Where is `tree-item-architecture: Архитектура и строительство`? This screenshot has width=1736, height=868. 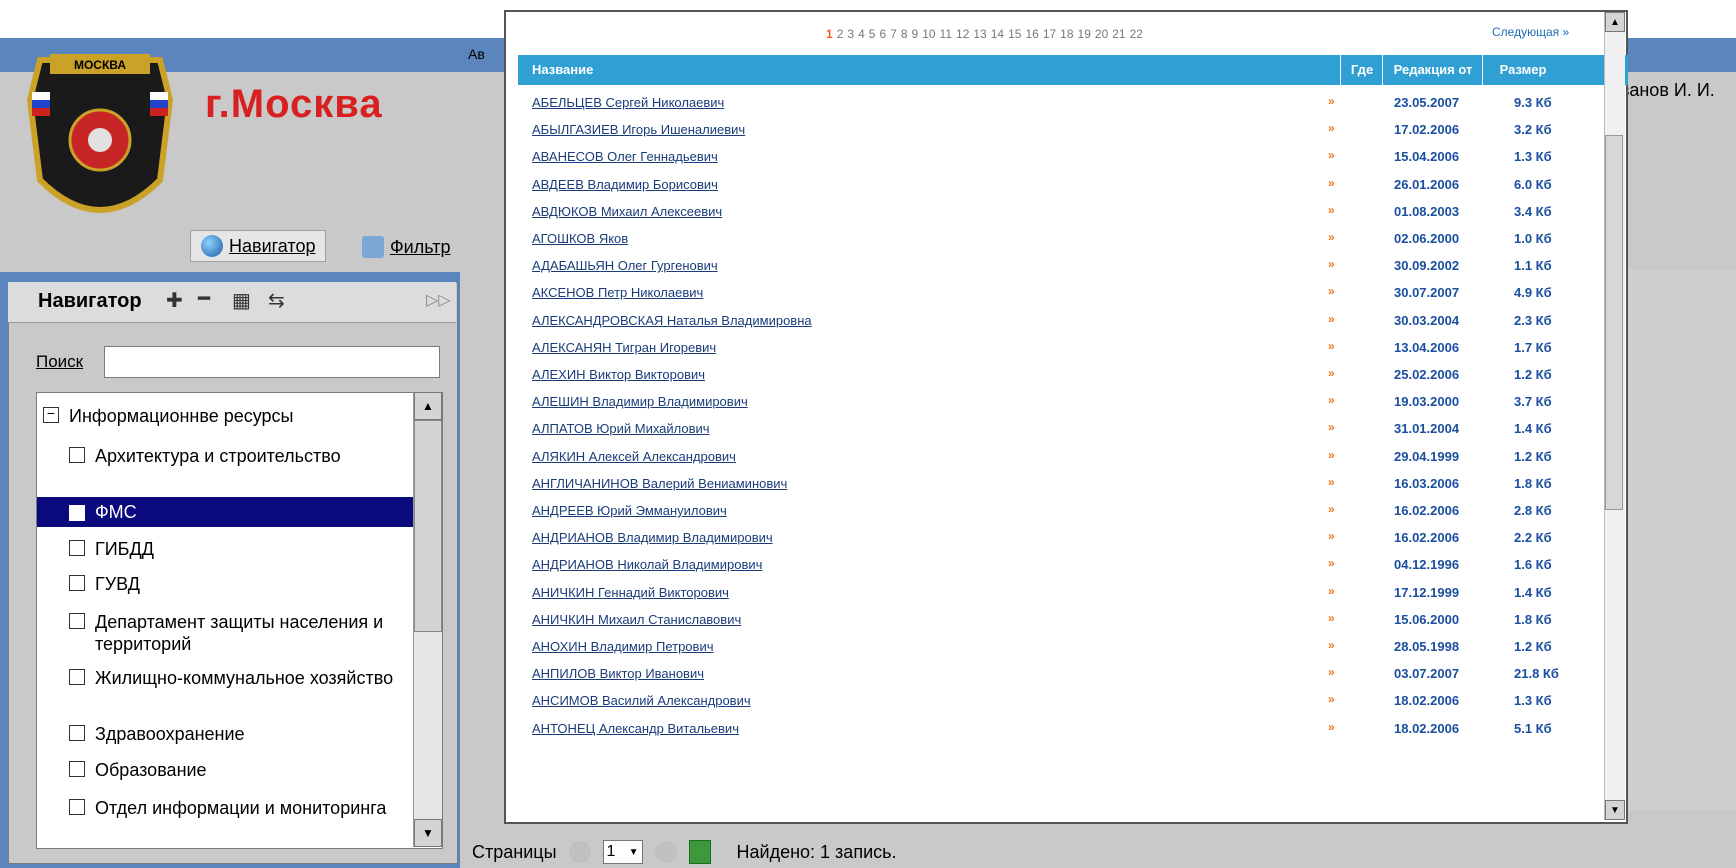
tree-item-architecture: Архитектура и строительство is located at coordinates (225, 470).